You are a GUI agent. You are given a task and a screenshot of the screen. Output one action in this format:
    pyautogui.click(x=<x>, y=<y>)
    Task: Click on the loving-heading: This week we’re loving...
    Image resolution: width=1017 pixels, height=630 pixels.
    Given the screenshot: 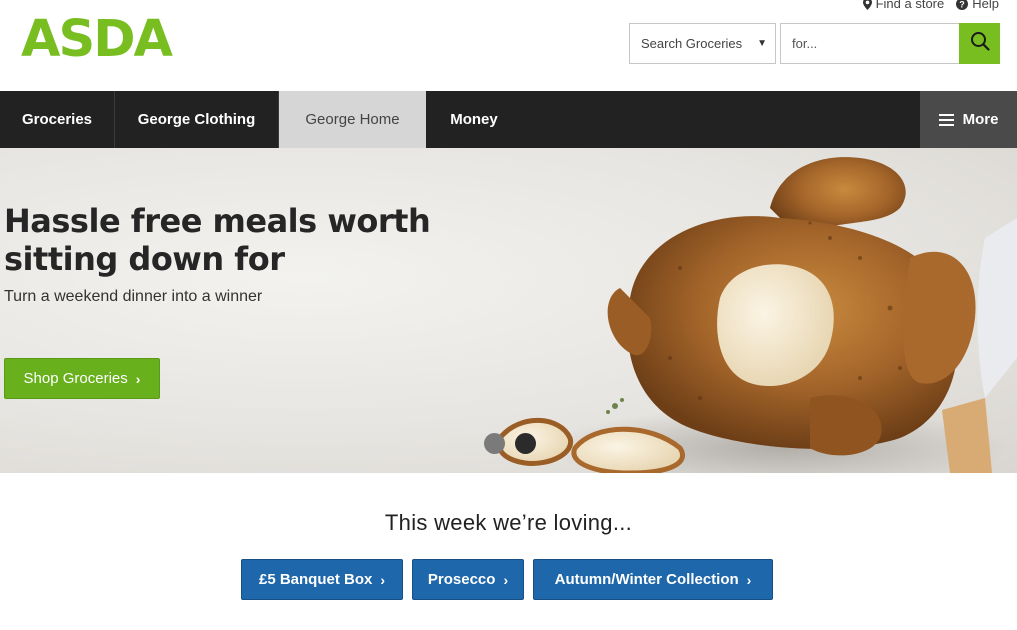 What is the action you would take?
    pyautogui.click(x=508, y=522)
    